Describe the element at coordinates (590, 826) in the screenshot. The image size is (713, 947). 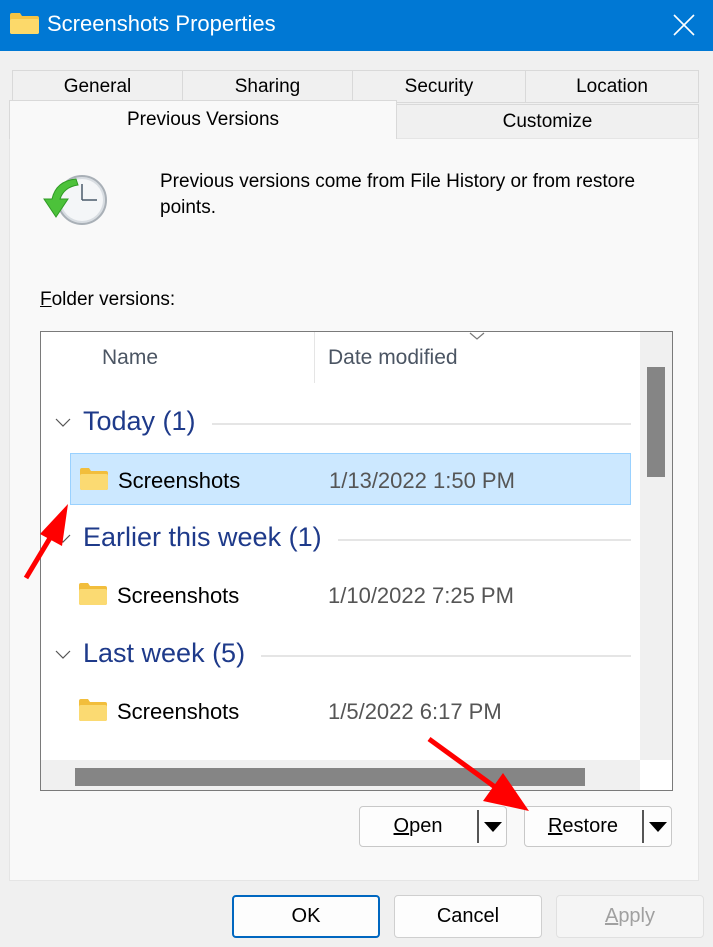
I see `button-label: estore` at that location.